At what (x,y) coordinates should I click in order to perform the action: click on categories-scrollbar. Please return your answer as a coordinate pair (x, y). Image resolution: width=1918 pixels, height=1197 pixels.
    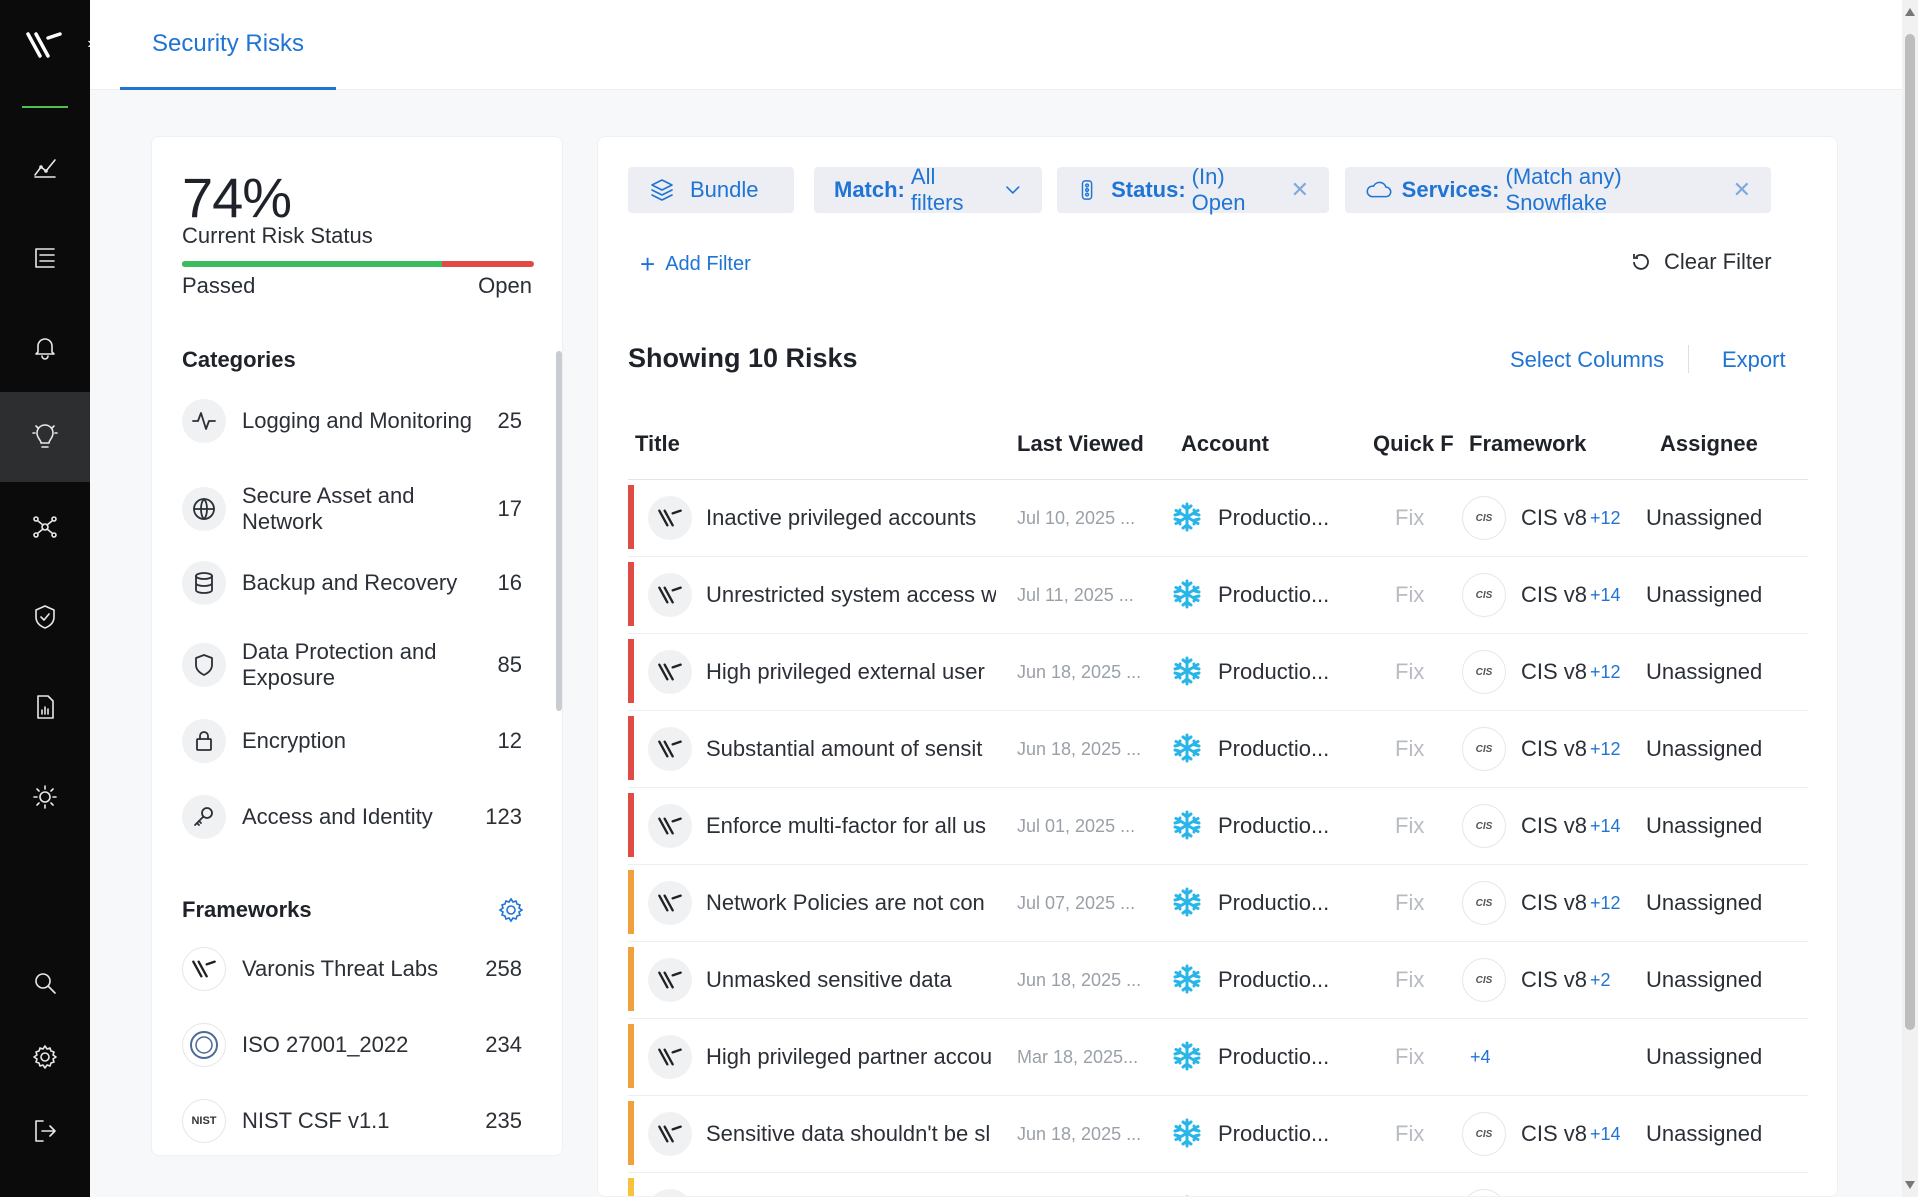
    Looking at the image, I should click on (559, 531).